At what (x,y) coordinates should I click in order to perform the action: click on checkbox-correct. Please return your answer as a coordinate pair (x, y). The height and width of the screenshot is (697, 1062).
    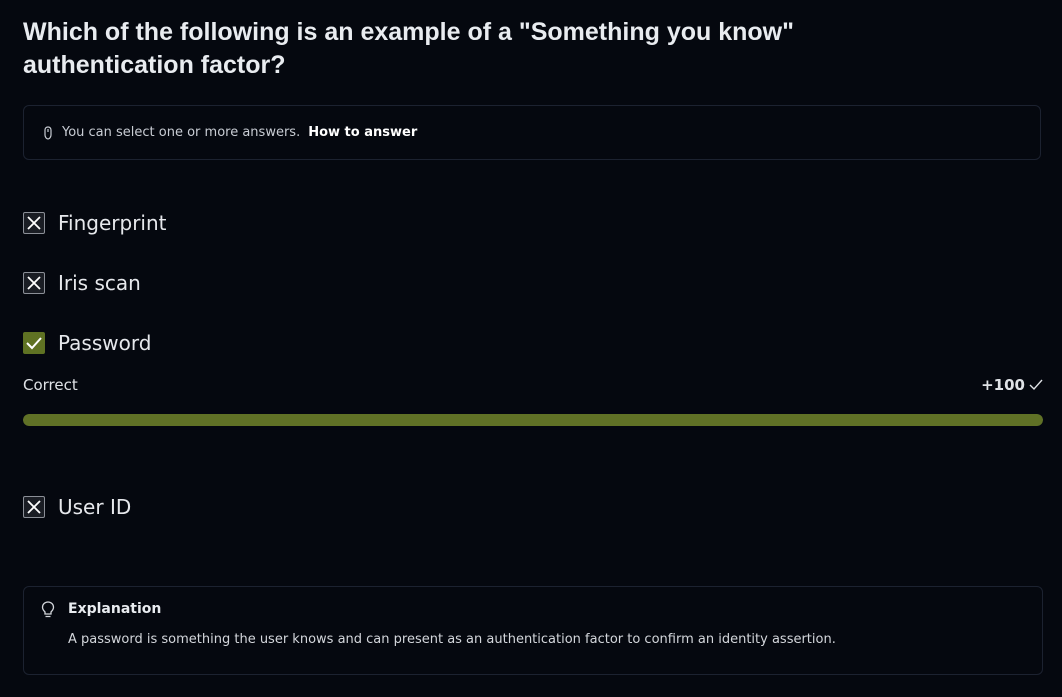
    Looking at the image, I should click on (34, 343).